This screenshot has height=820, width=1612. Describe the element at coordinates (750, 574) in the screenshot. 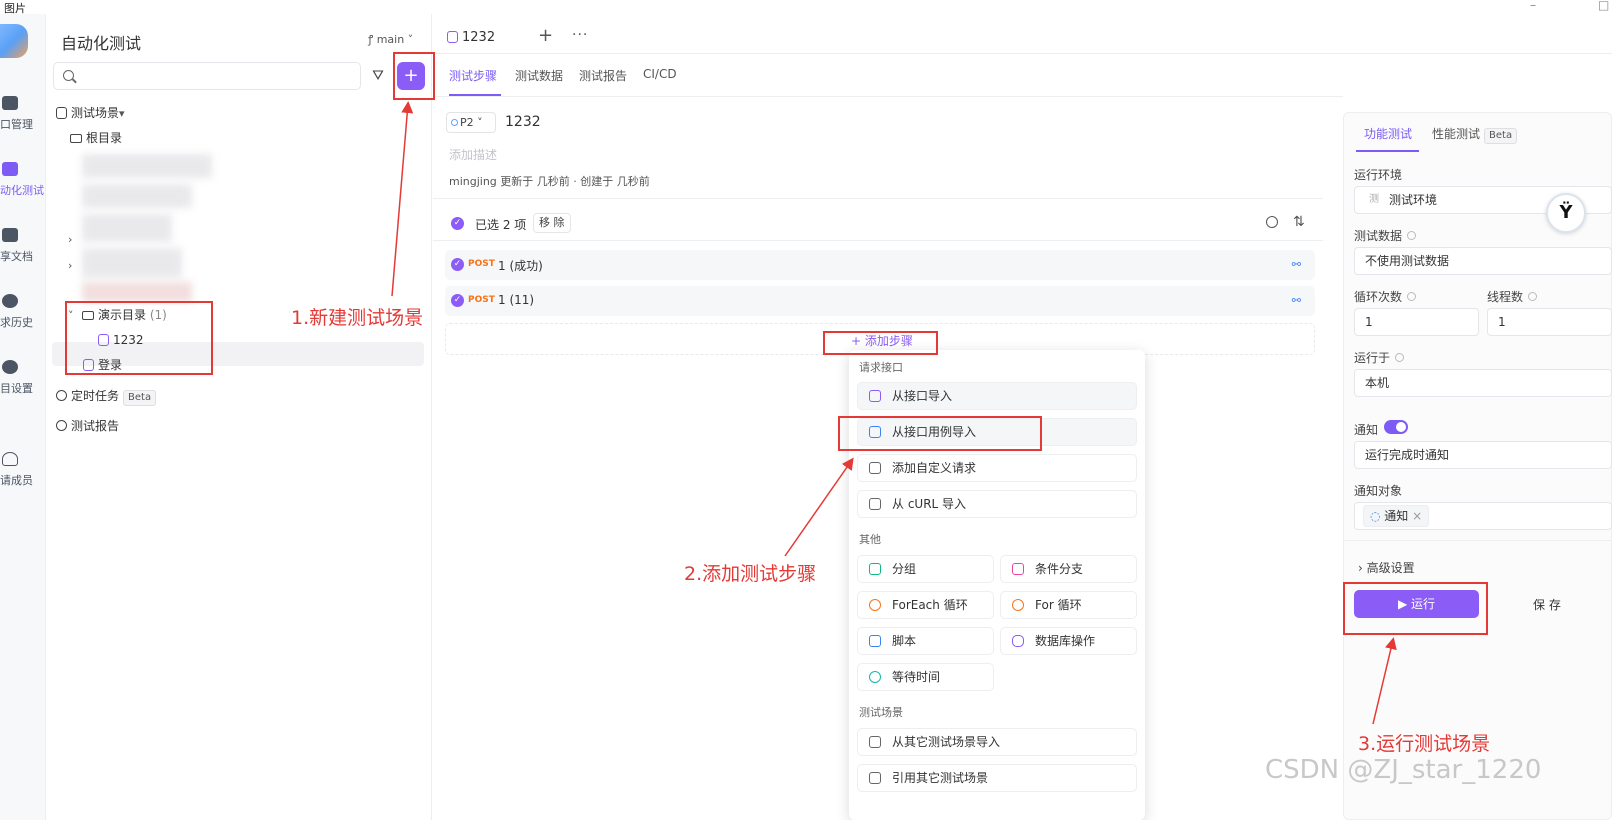

I see `annotation-step2: 2.添加测试步骤` at that location.